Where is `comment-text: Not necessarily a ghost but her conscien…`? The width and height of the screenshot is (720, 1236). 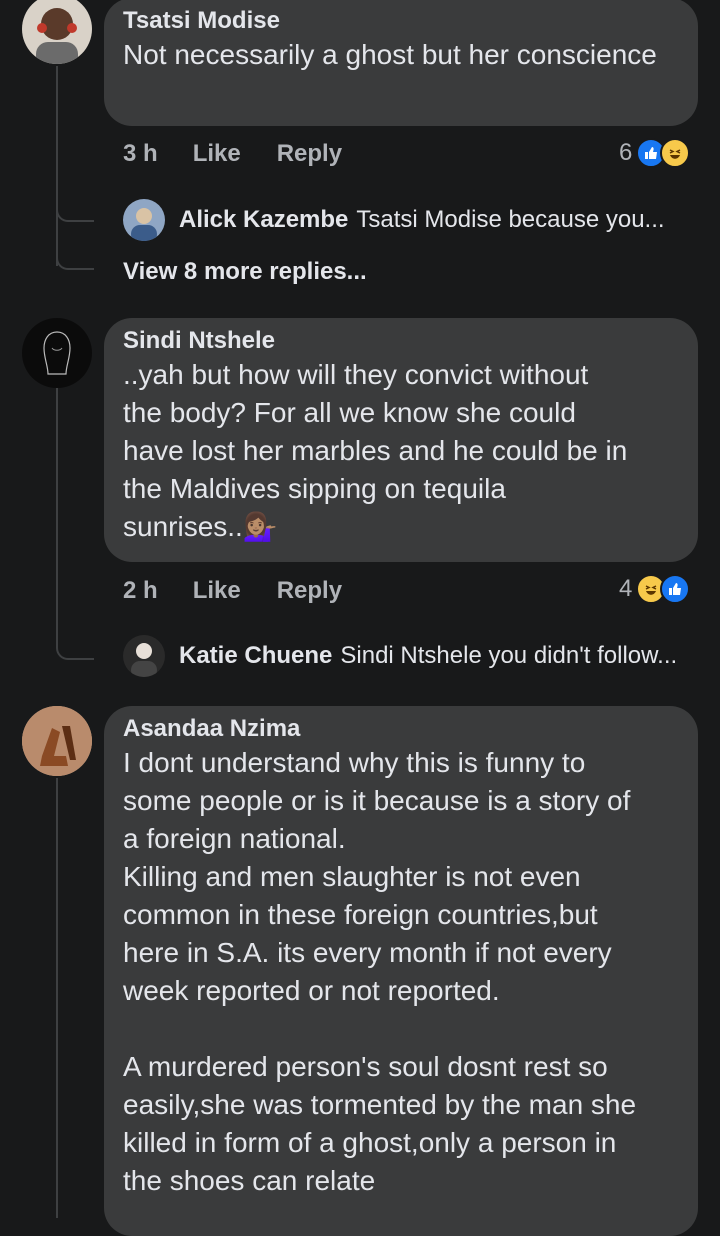
comment-text: Not necessarily a ghost but her conscien… is located at coordinates (390, 54).